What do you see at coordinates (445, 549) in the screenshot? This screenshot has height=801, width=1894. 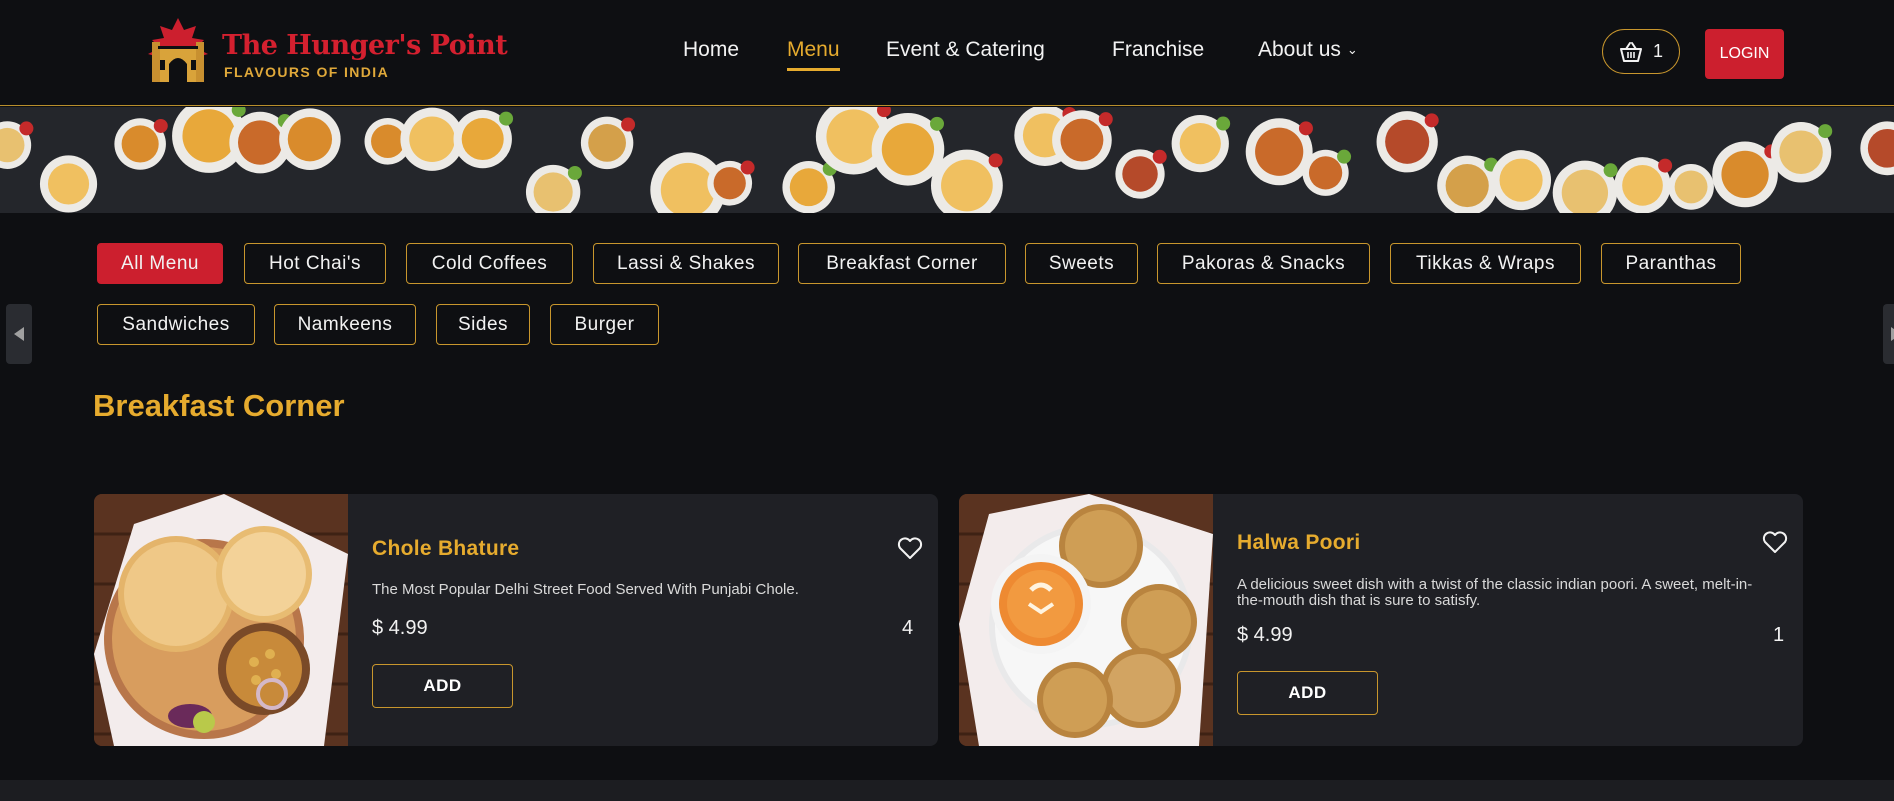 I see `item-name: Chole Bhature` at bounding box center [445, 549].